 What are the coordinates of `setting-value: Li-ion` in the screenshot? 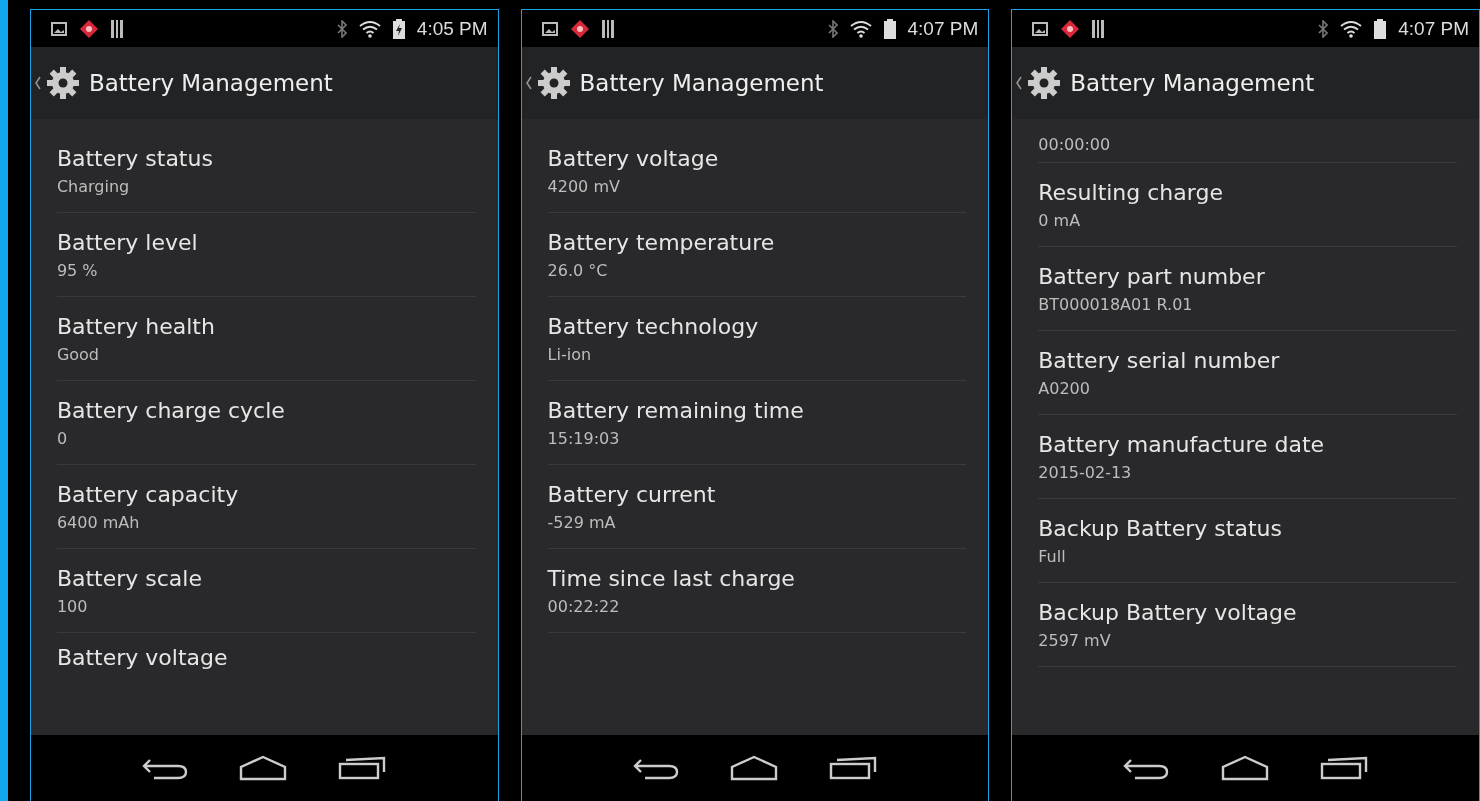 It's located at (569, 354).